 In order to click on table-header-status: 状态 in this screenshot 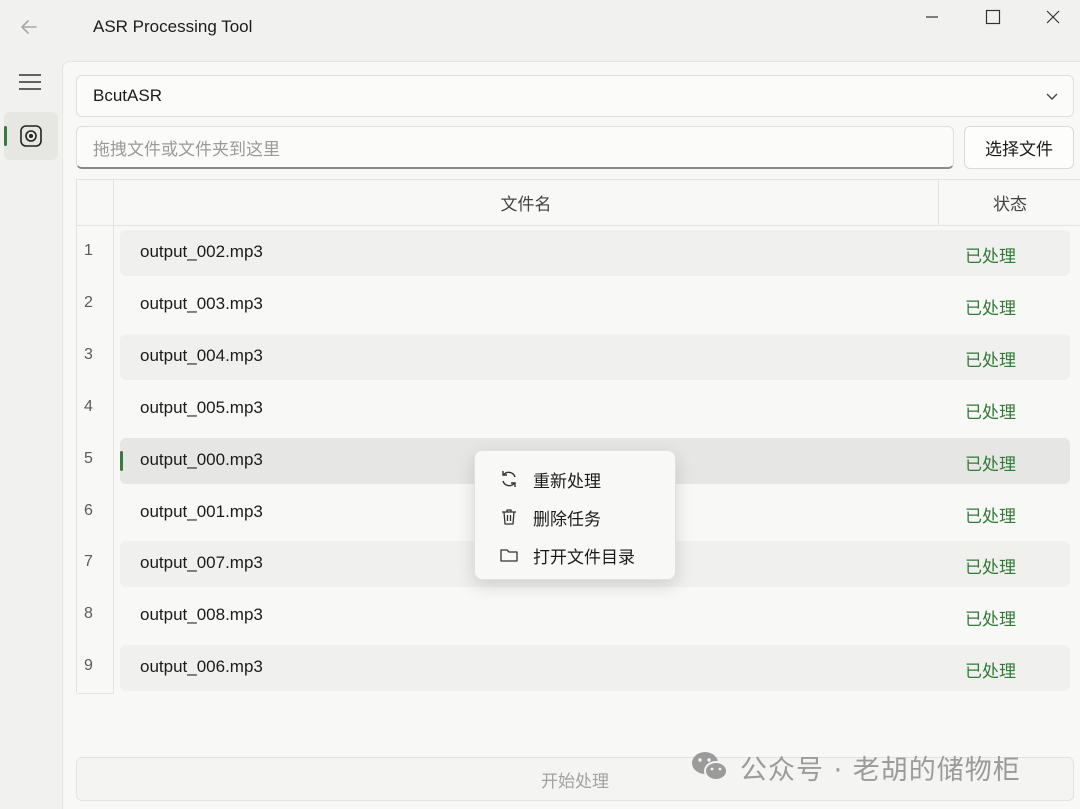, I will do `click(1009, 203)`.